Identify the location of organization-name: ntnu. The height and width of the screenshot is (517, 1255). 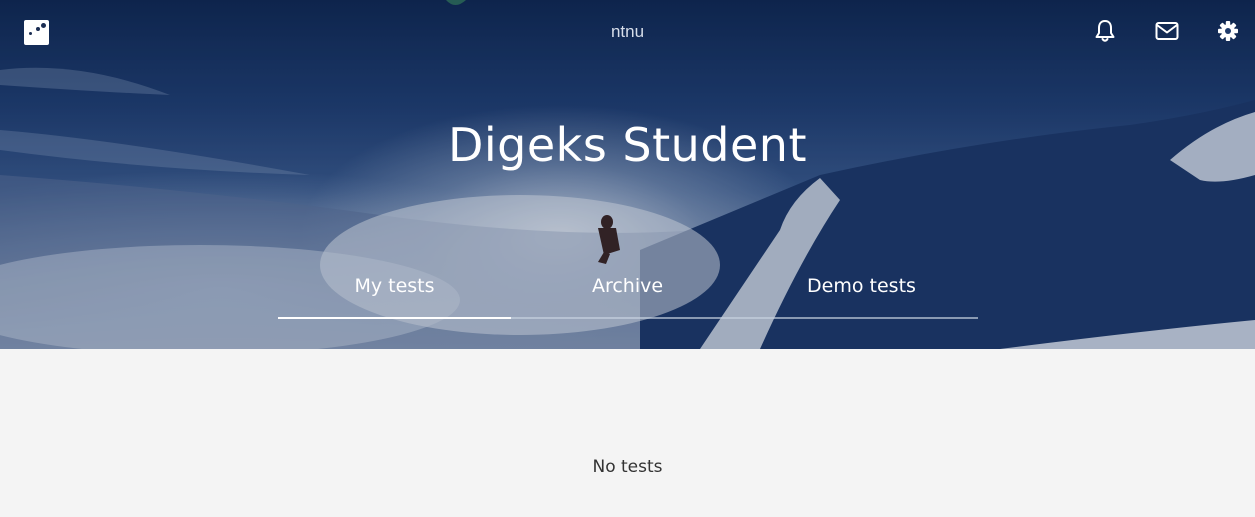
(627, 31).